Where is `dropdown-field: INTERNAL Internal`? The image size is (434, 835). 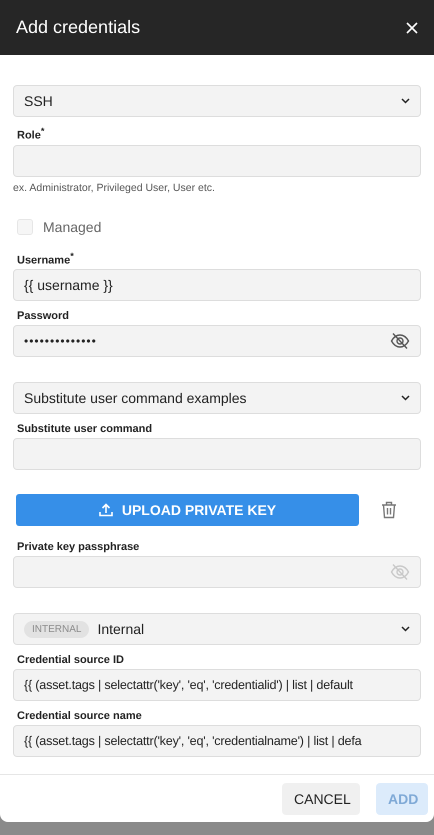 dropdown-field: INTERNAL Internal is located at coordinates (217, 629).